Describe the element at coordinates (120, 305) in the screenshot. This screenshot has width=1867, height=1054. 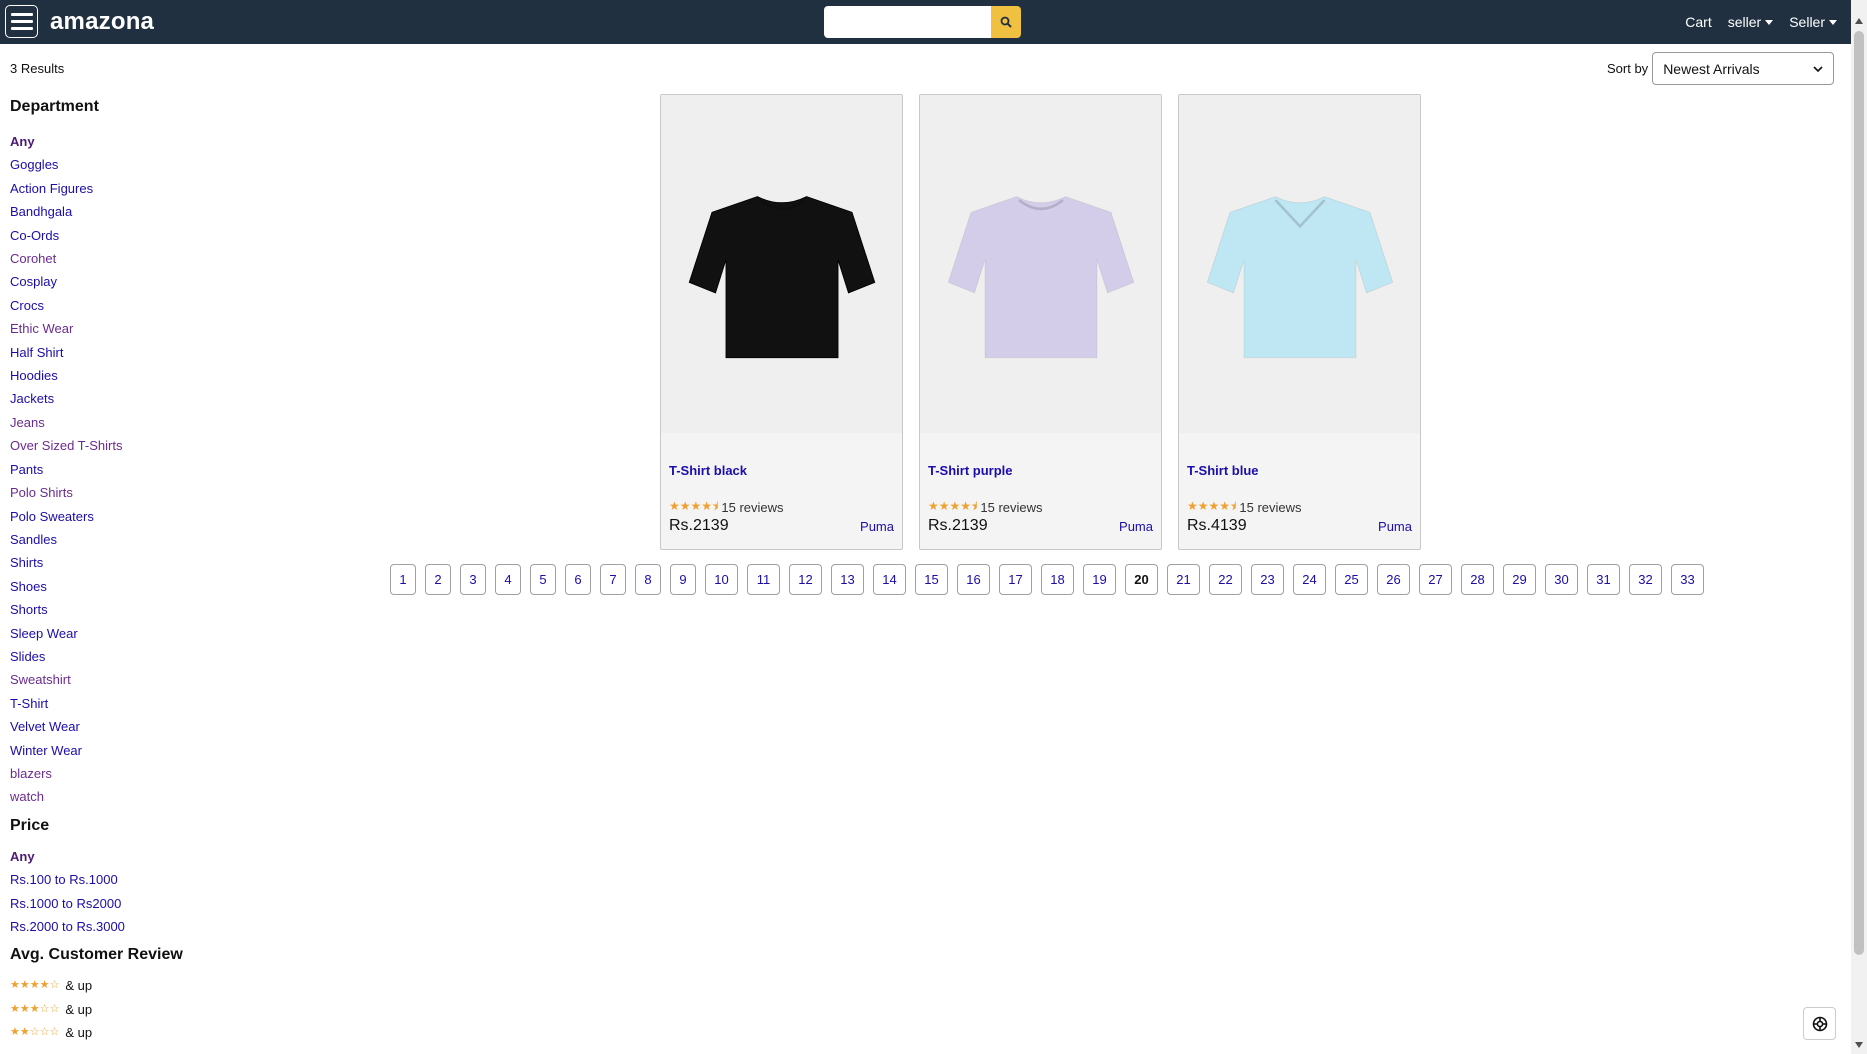
I see `department-item: Crocs` at that location.